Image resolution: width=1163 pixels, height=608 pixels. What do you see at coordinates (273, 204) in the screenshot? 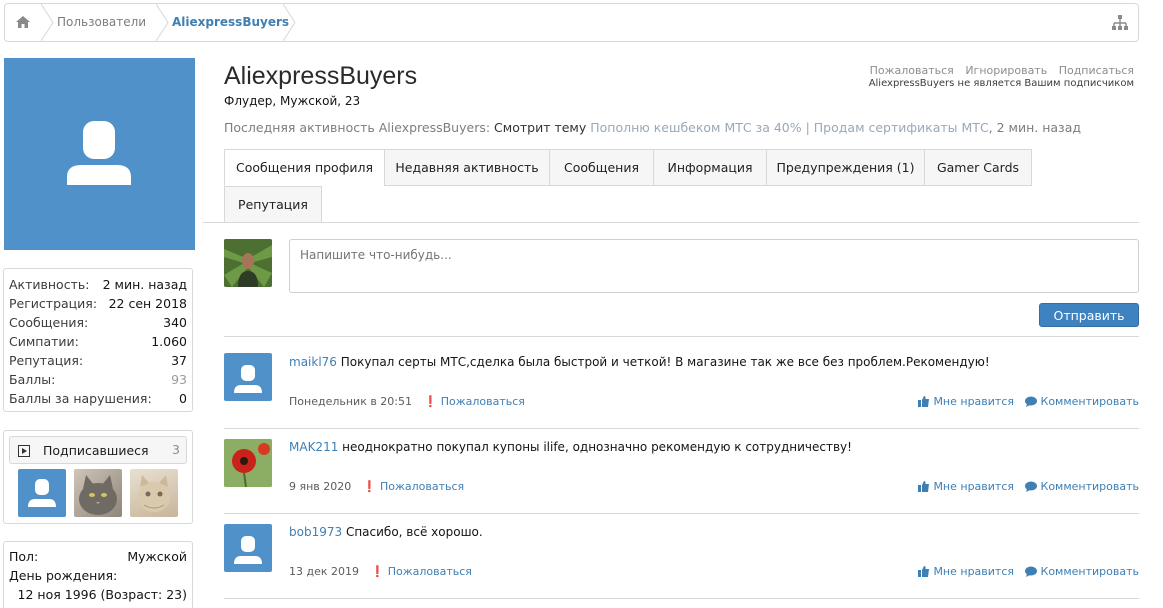
I see `tab-reputation: Репутация` at bounding box center [273, 204].